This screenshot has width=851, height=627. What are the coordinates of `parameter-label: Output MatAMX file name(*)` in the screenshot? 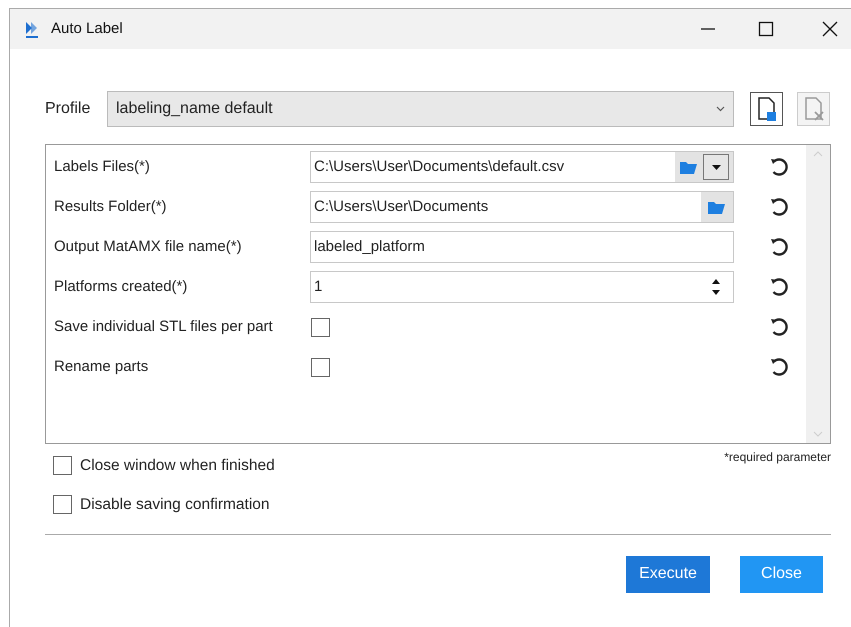 It's located at (148, 246).